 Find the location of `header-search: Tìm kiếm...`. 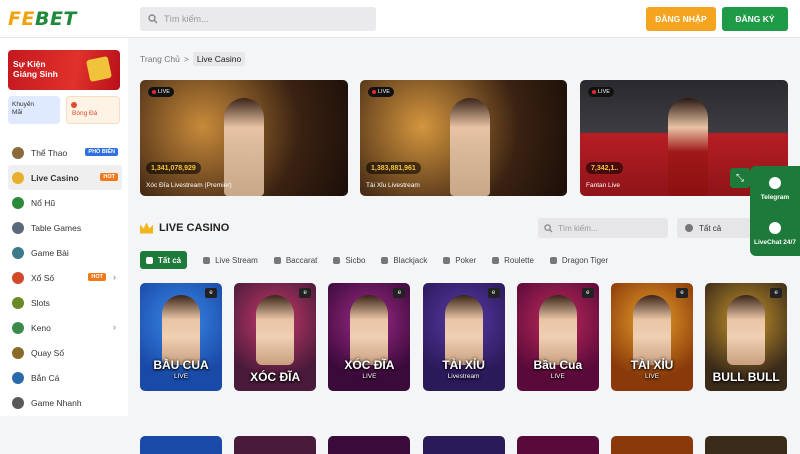

header-search: Tìm kiếm... is located at coordinates (258, 19).